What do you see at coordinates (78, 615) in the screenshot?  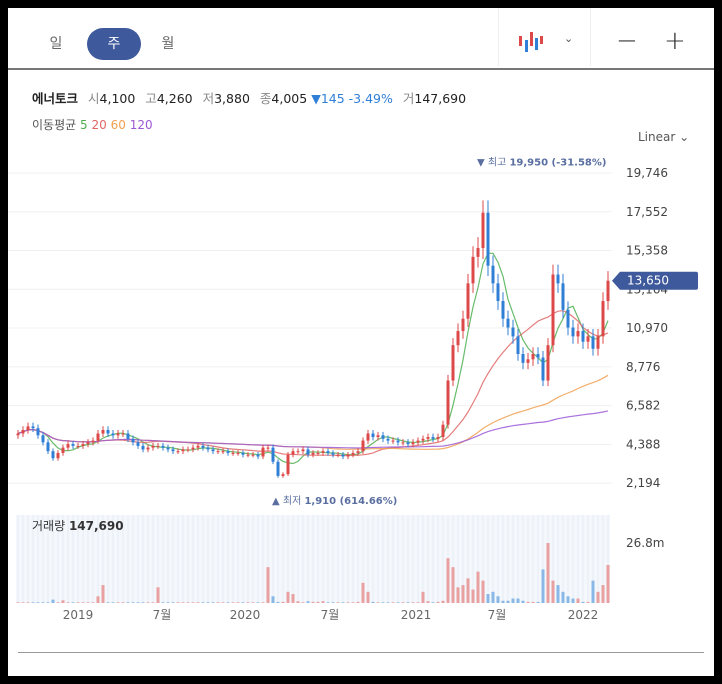 I see `x-tick-label: 2019` at bounding box center [78, 615].